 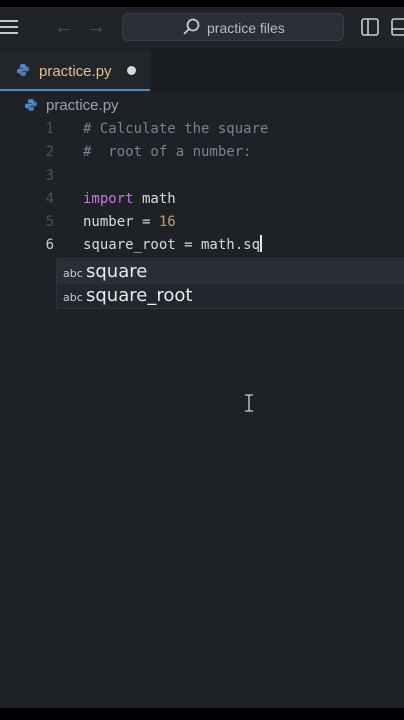 What do you see at coordinates (49, 245) in the screenshot?
I see `line-number: 6` at bounding box center [49, 245].